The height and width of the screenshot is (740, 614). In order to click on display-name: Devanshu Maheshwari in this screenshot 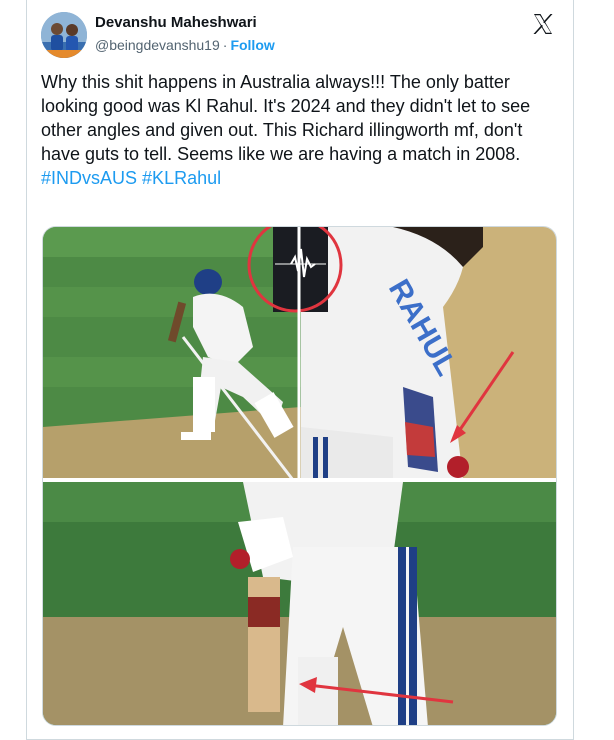, I will do `click(176, 22)`.